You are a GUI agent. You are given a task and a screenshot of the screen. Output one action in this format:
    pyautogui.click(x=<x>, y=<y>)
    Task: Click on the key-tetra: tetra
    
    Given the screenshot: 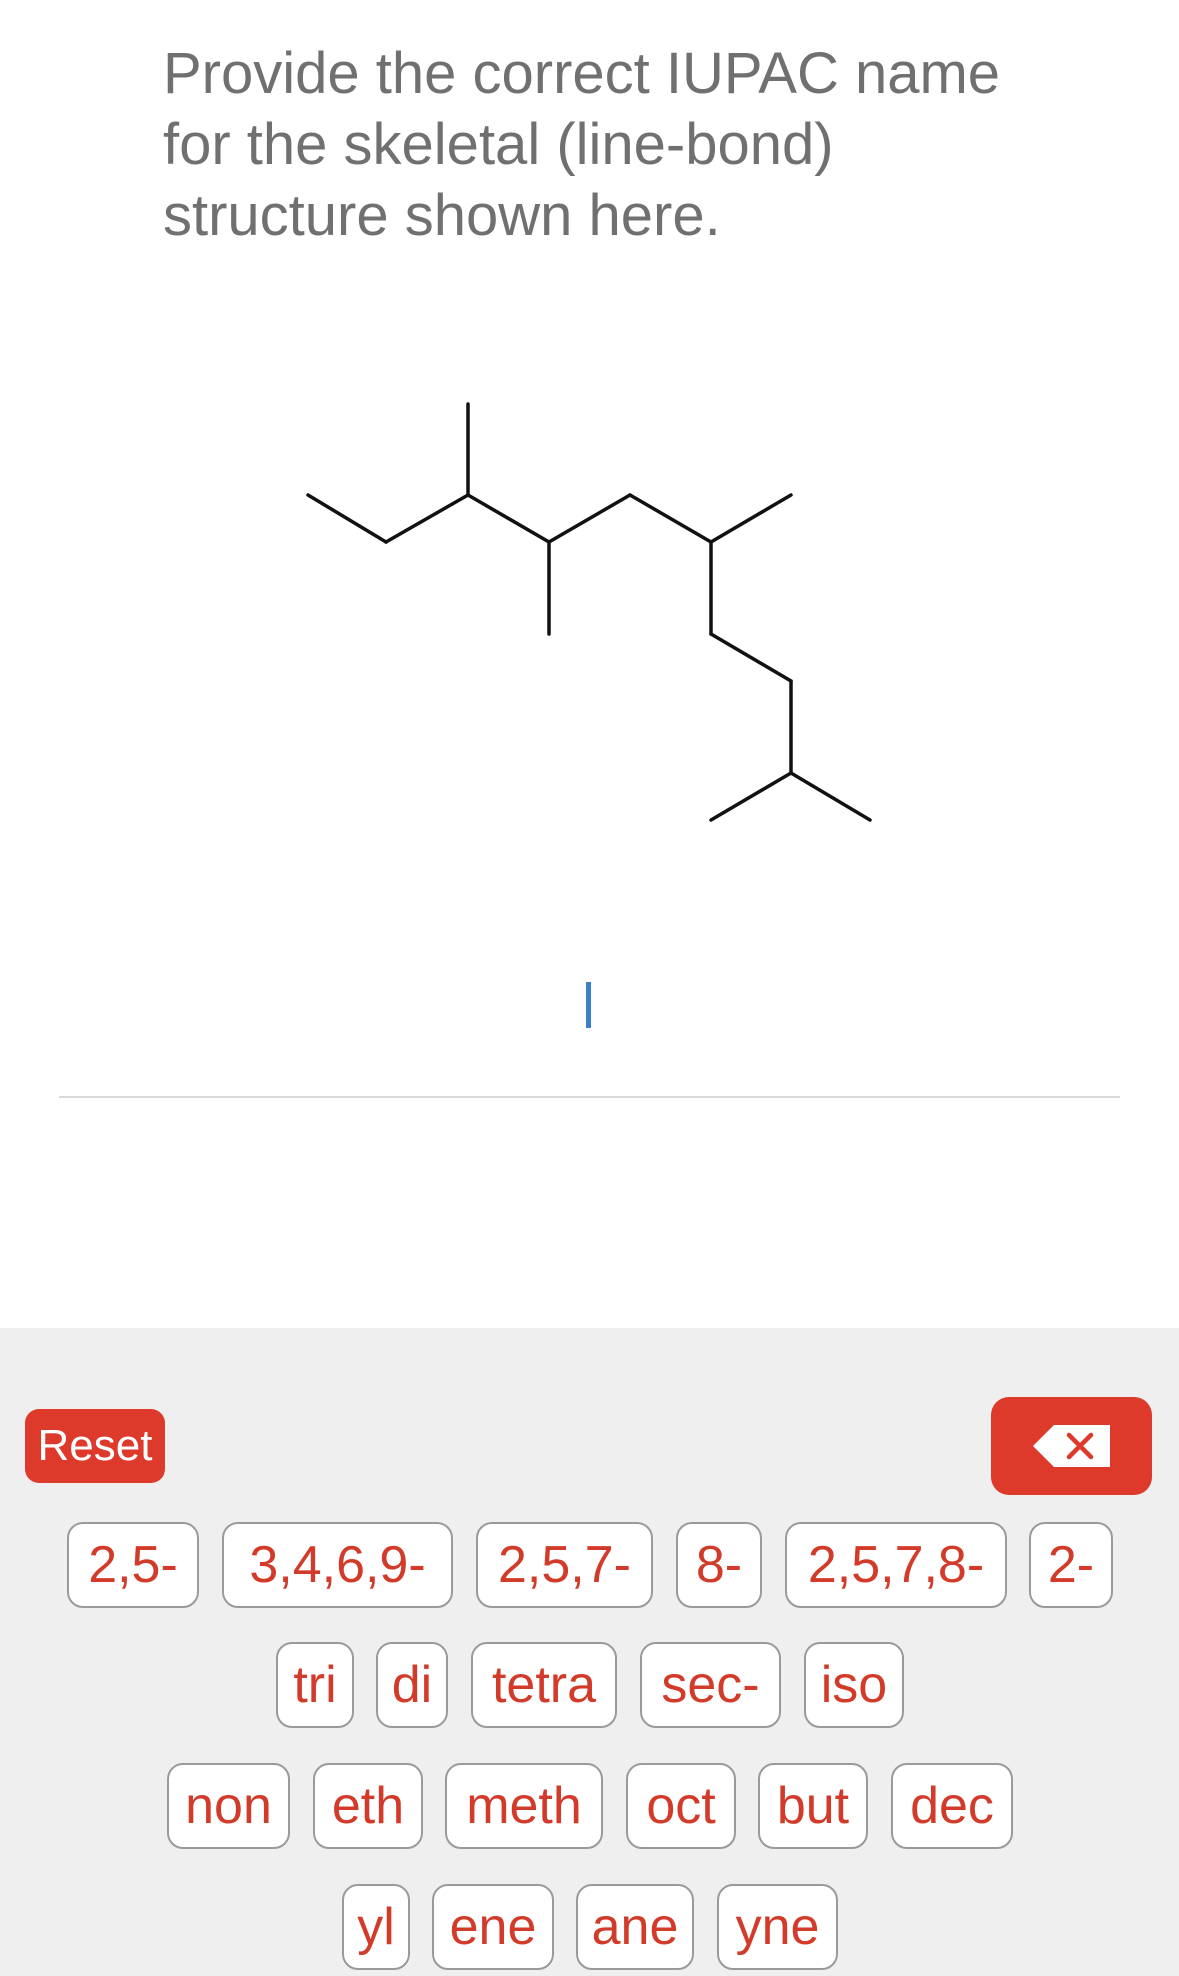 What is the action you would take?
    pyautogui.click(x=544, y=1685)
    